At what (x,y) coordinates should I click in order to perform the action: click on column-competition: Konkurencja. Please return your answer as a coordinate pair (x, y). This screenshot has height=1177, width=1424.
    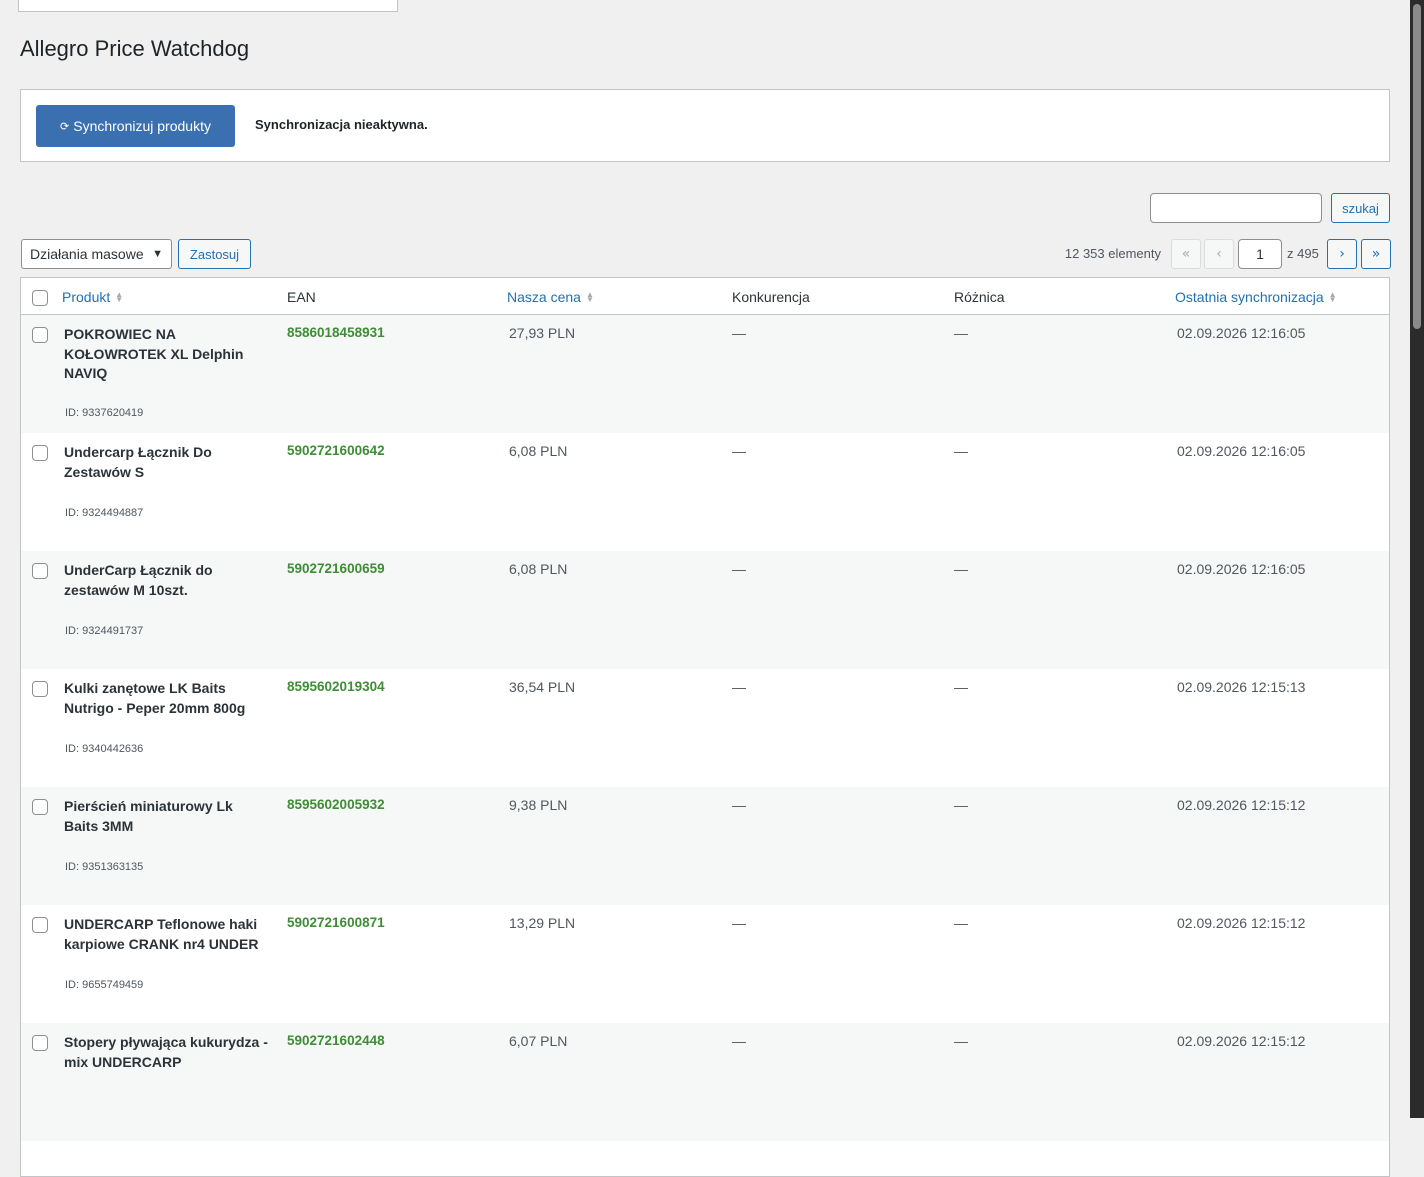
    Looking at the image, I should click on (771, 297).